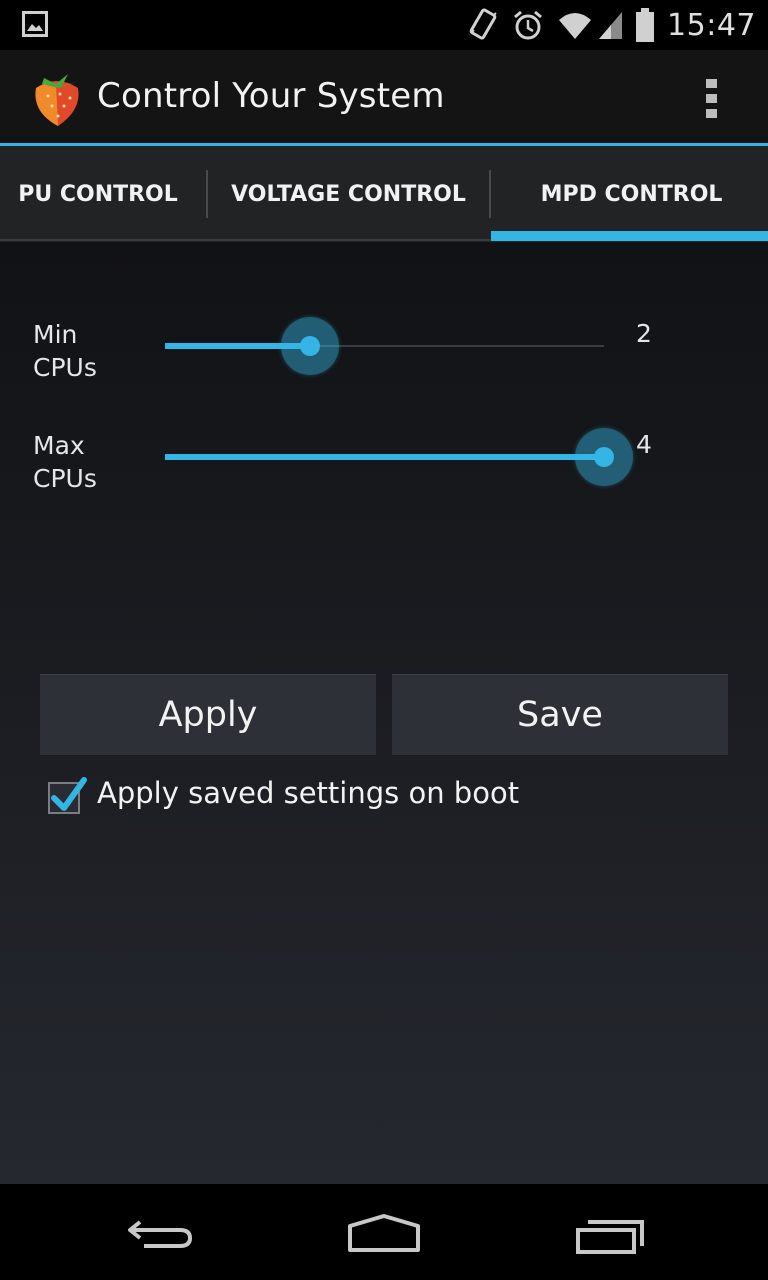 Image resolution: width=768 pixels, height=1280 pixels. I want to click on min-cpus-value: 2, so click(644, 333).